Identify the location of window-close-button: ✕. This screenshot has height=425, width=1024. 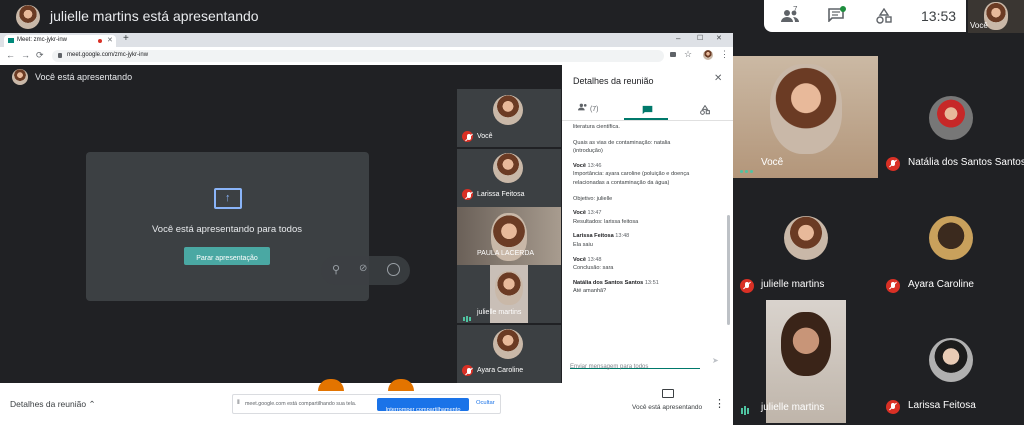
(719, 38).